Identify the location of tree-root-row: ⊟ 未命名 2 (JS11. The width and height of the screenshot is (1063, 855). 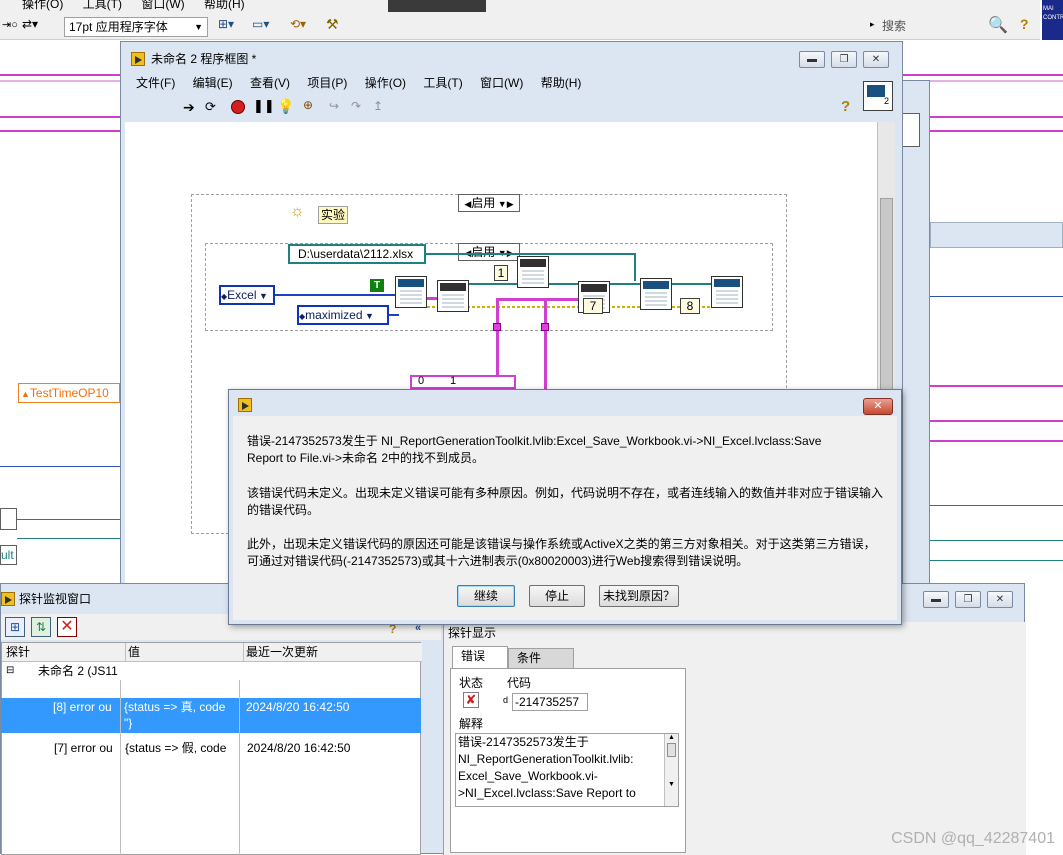
(212, 671).